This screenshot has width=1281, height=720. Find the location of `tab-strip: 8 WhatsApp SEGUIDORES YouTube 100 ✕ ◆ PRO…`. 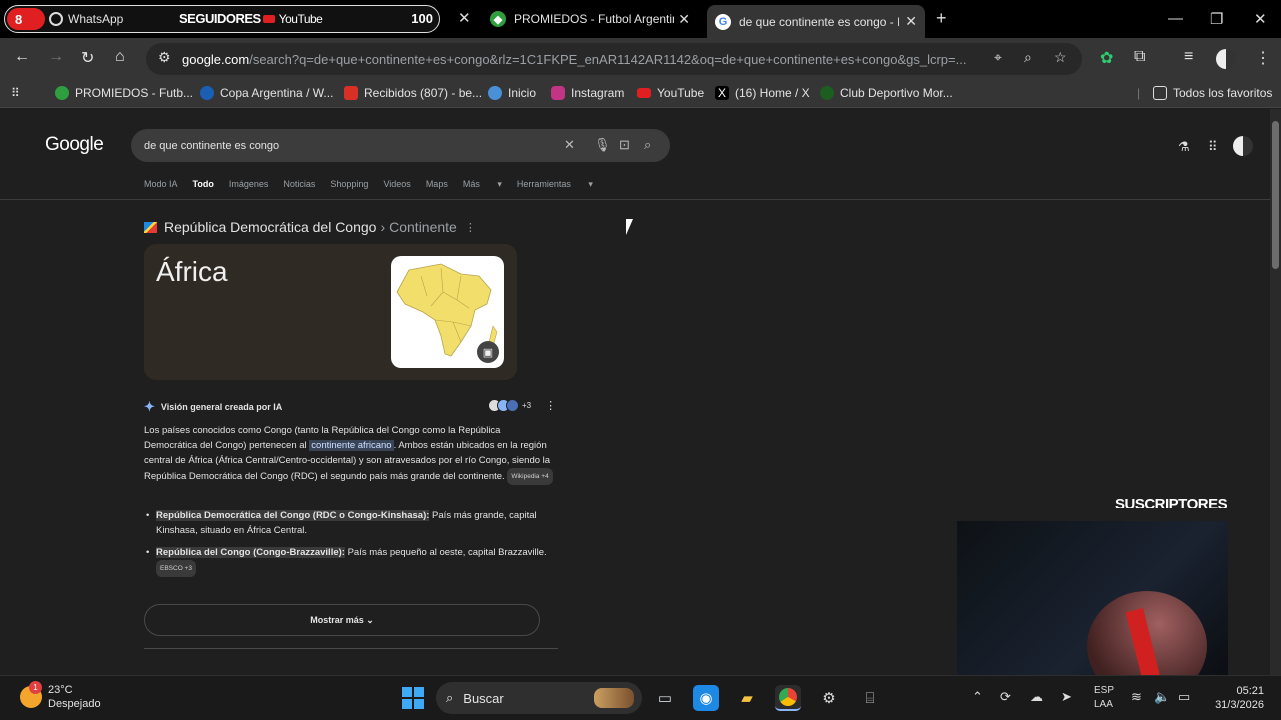

tab-strip: 8 WhatsApp SEGUIDORES YouTube 100 ✕ ◆ PRO… is located at coordinates (640, 19).